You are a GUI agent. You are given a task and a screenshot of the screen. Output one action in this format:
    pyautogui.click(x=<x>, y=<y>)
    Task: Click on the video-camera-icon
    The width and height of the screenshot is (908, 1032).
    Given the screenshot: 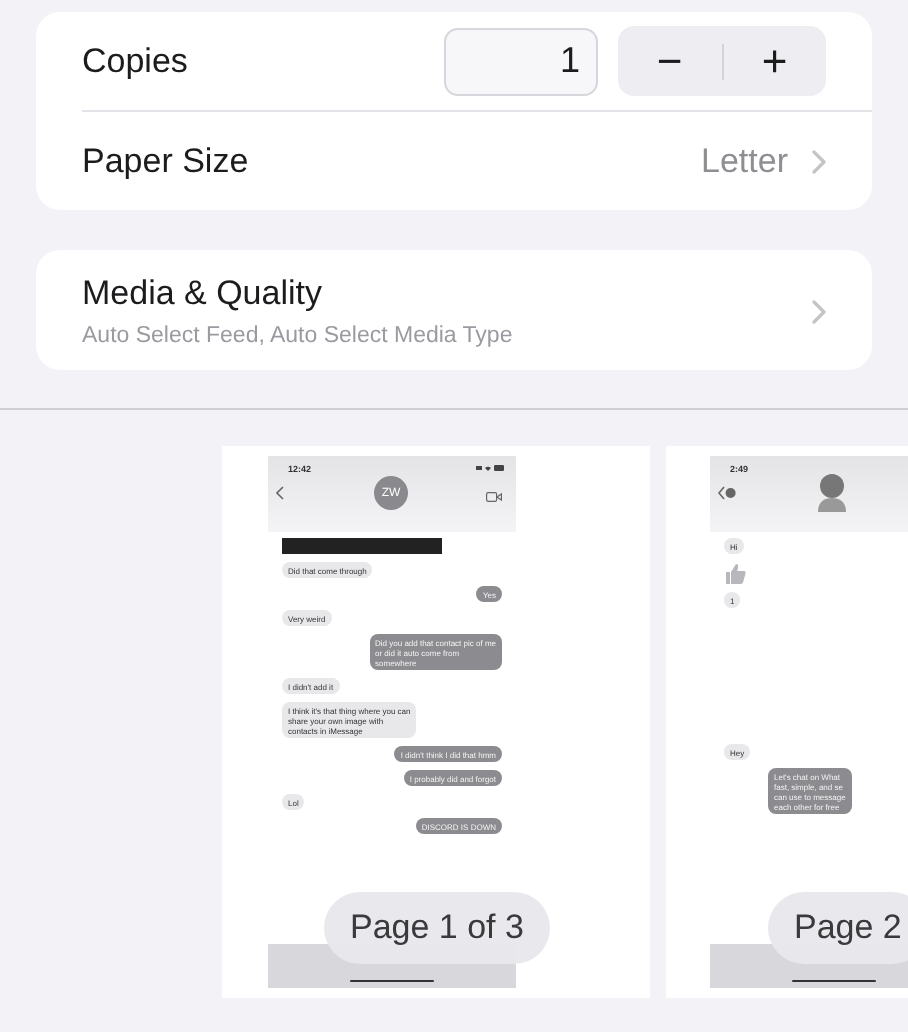 What is the action you would take?
    pyautogui.click(x=494, y=497)
    